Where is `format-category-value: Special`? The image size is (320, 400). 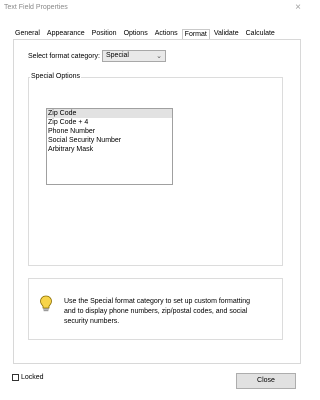 format-category-value: Special is located at coordinates (117, 55).